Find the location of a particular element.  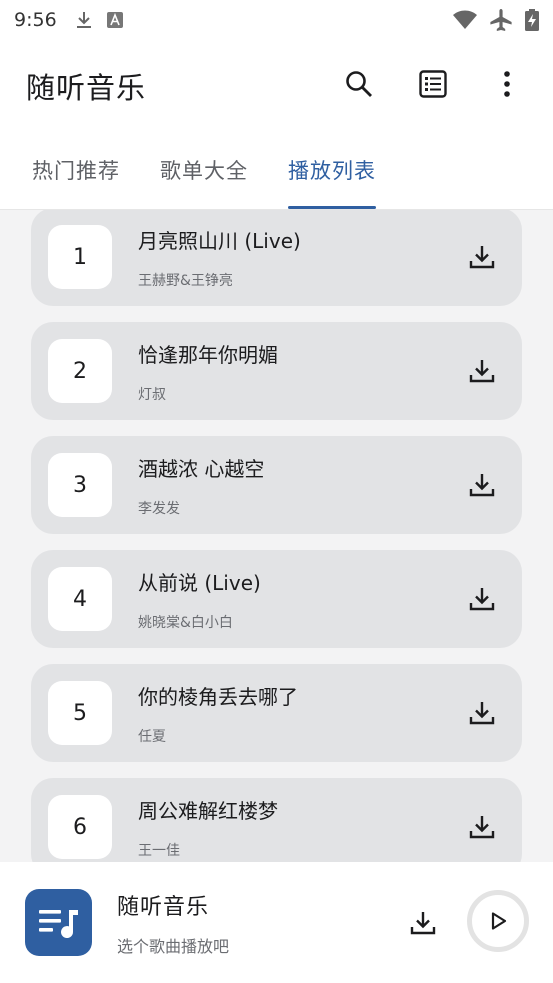

song-index: 4 is located at coordinates (80, 599).